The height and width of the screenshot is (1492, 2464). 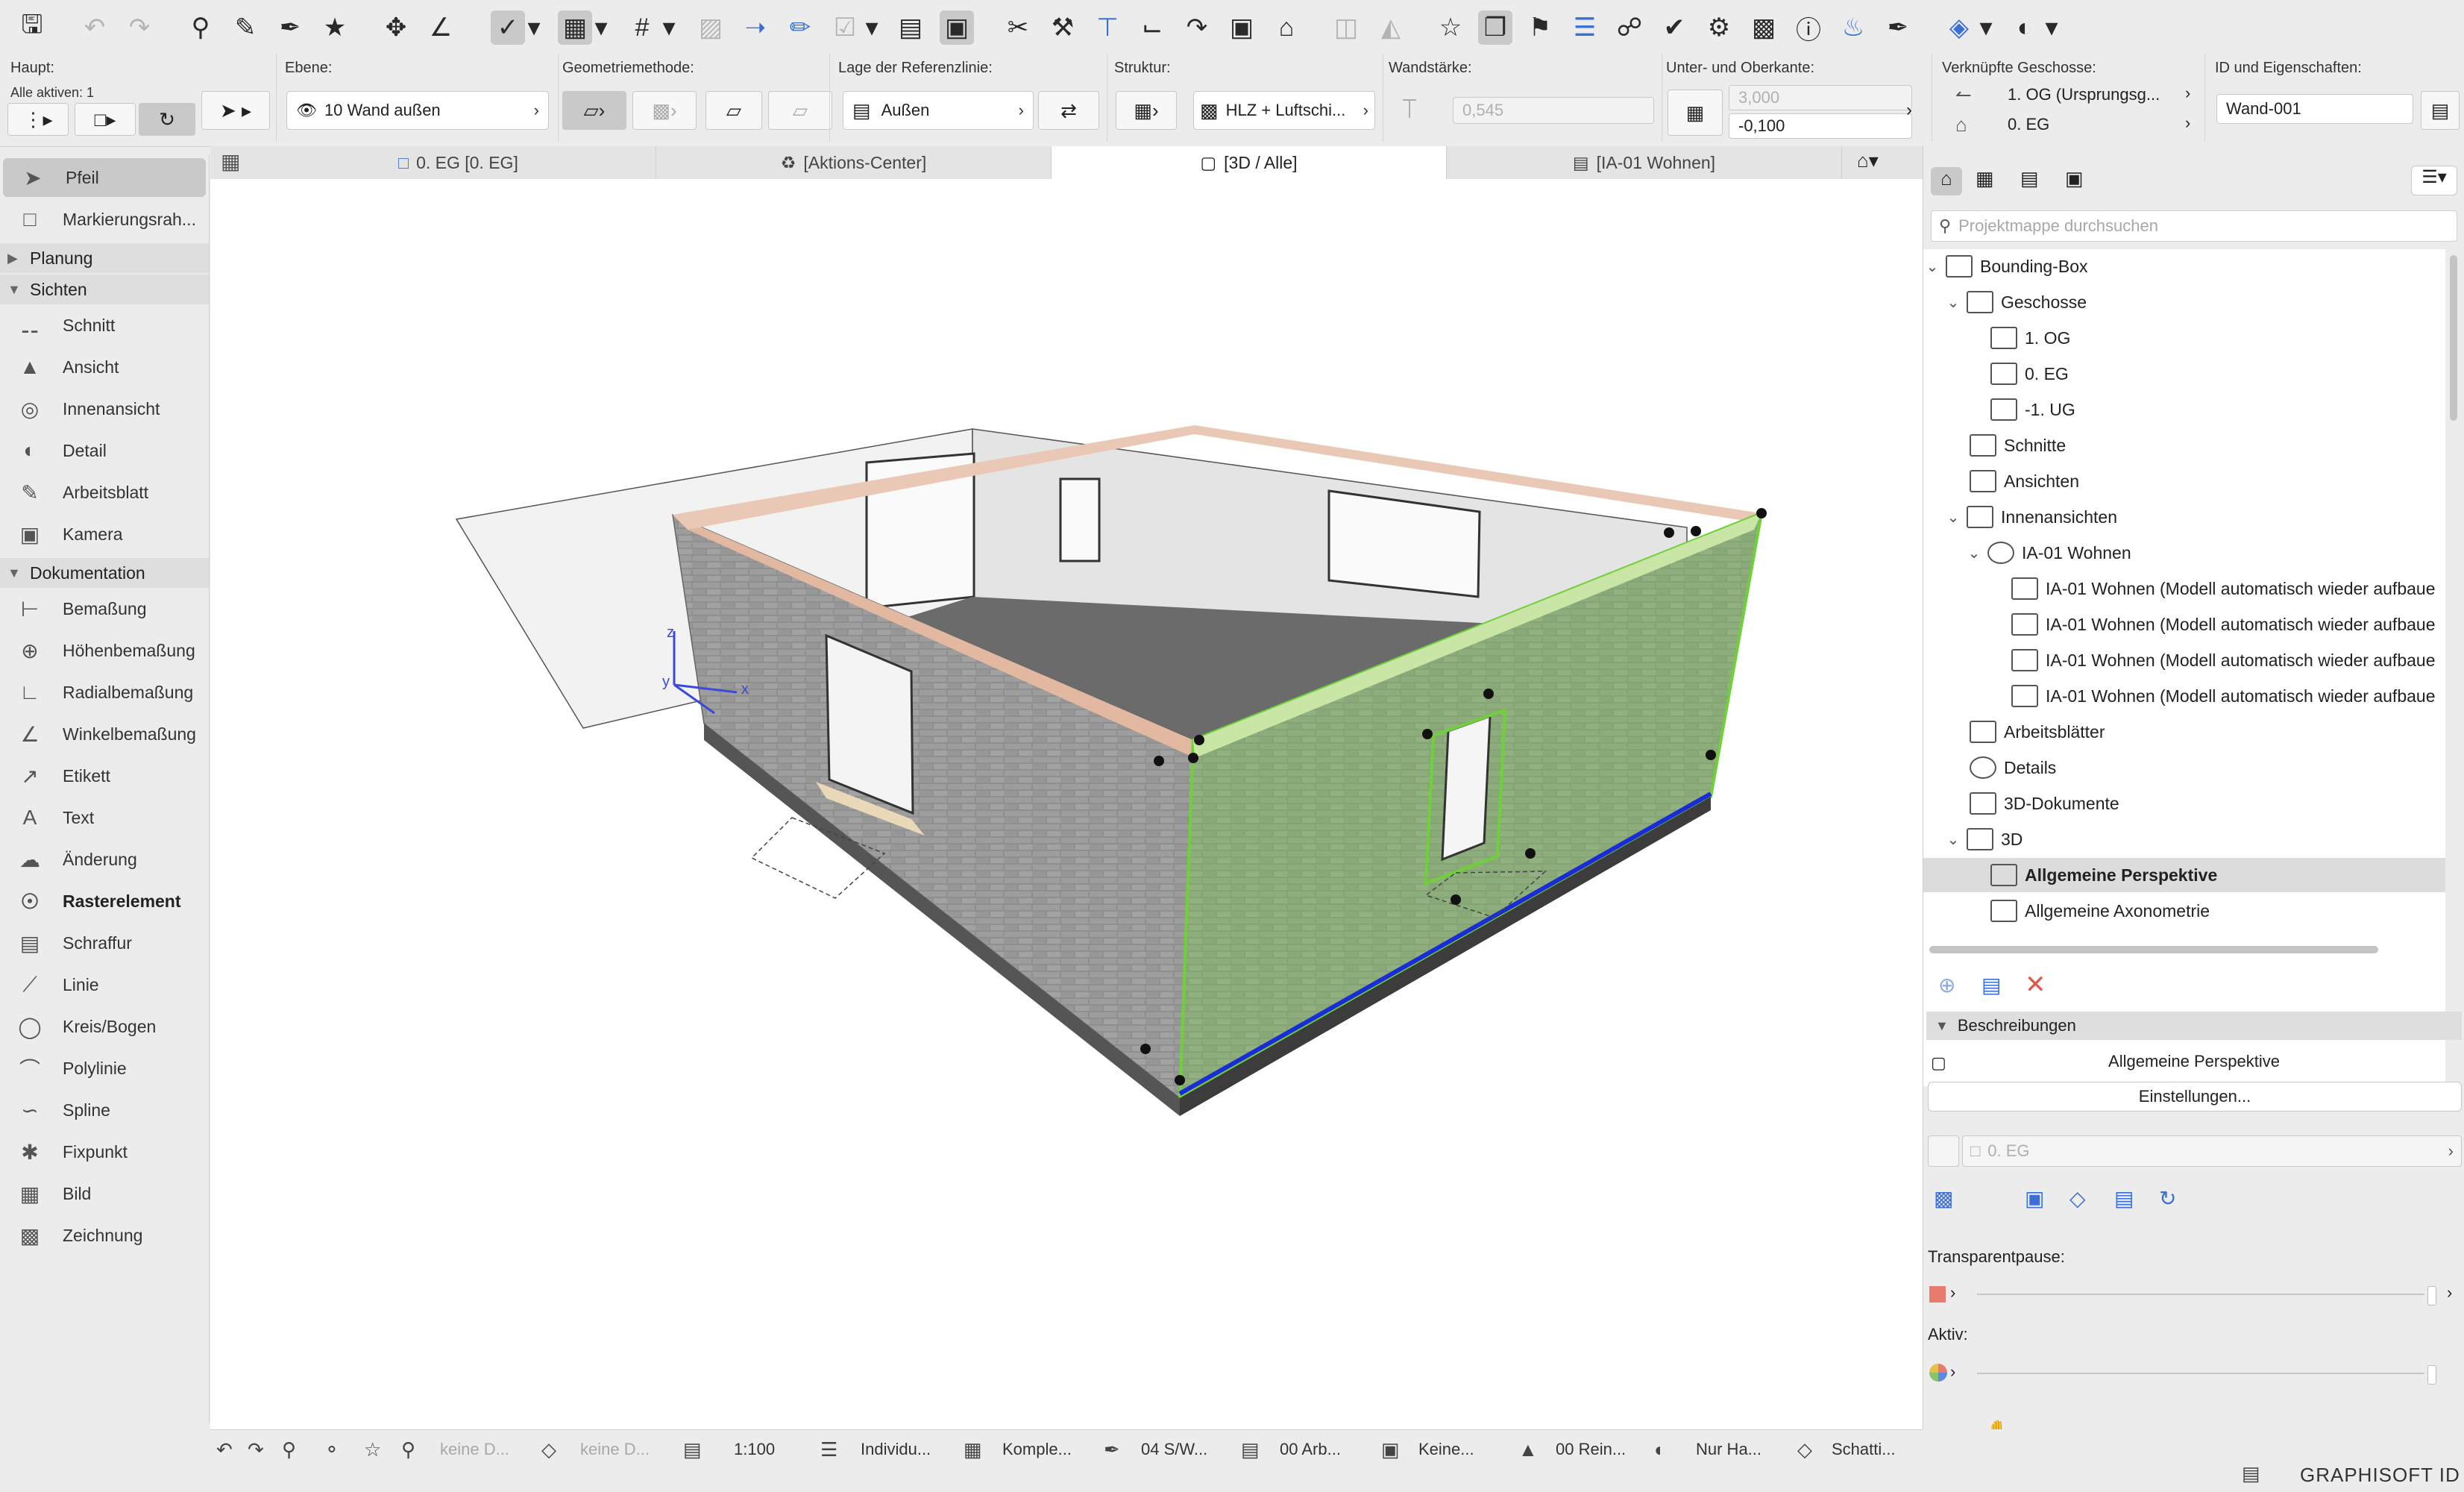 I want to click on teamwork-icon: ◈, so click(x=1959, y=27).